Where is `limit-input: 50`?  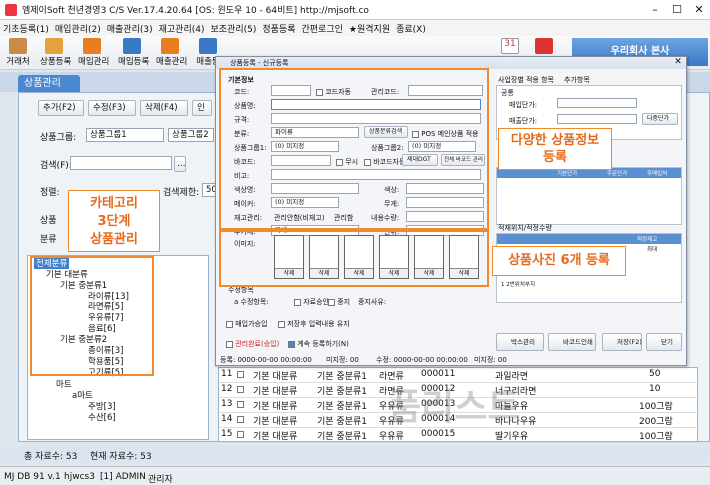 limit-input: 50 is located at coordinates (209, 190).